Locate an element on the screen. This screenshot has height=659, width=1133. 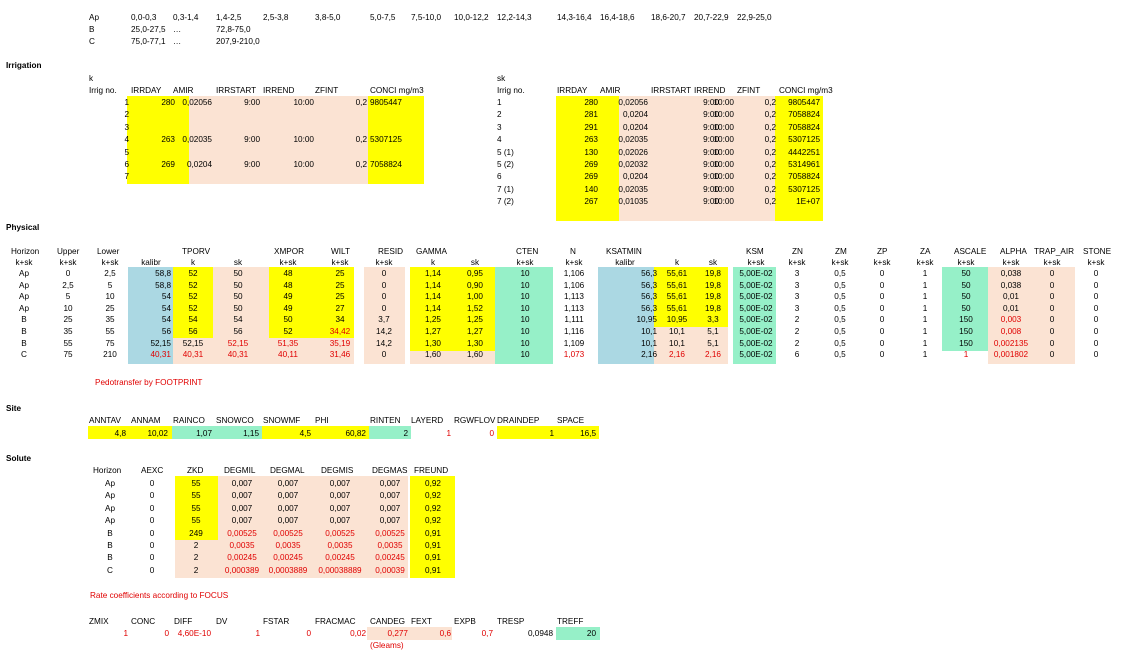
irr-sk-cell: 280 is located at coordinates (591, 102).